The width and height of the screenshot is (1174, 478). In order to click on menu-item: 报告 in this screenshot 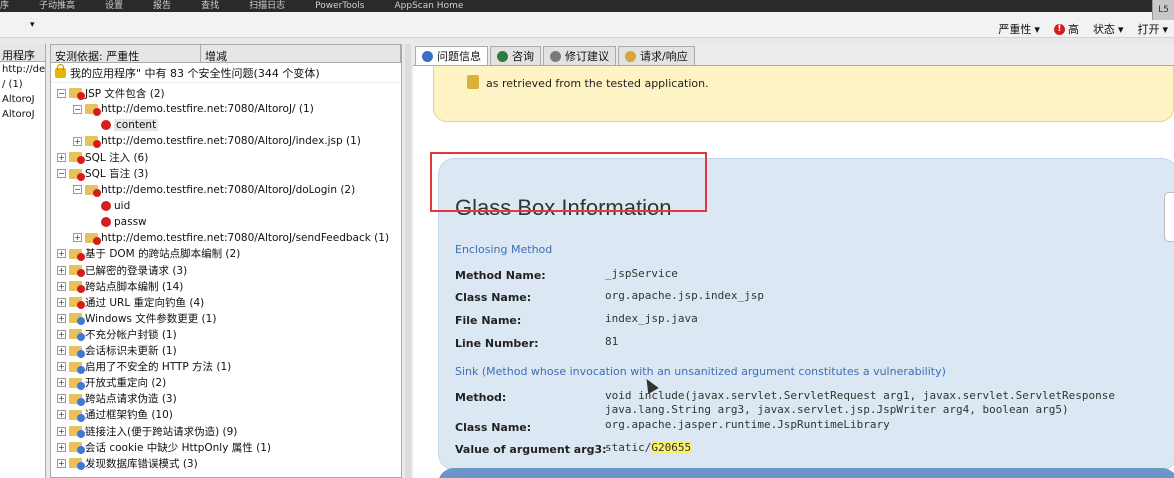, I will do `click(162, 6)`.